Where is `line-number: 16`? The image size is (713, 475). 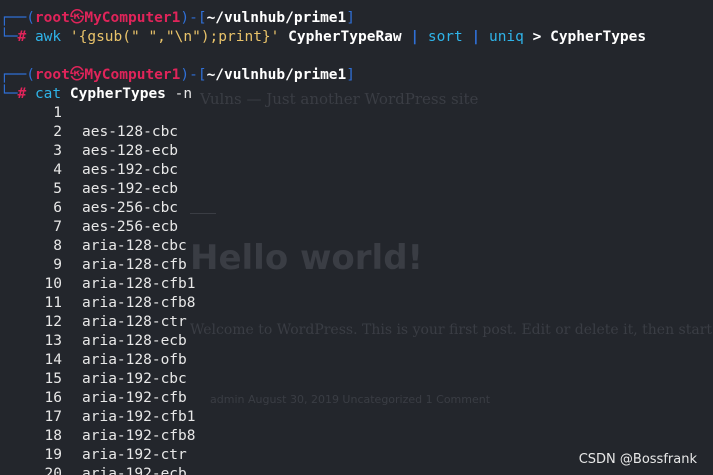
line-number: 16 is located at coordinates (53, 398).